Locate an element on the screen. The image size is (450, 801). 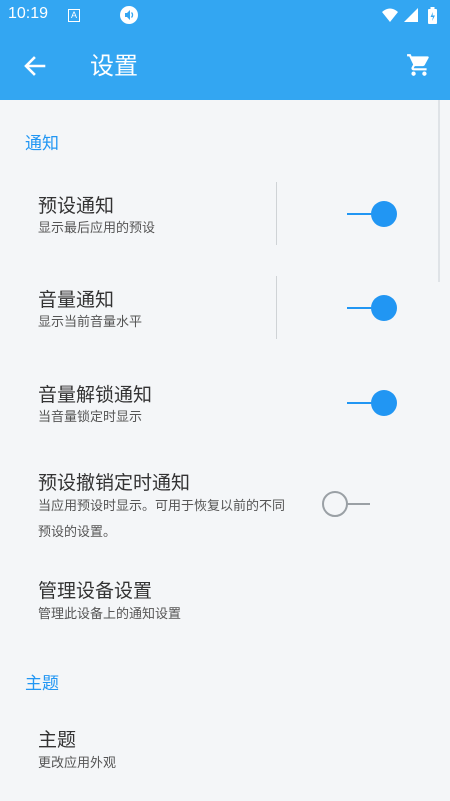
preset-undo-timer-switch is located at coordinates (347, 504).